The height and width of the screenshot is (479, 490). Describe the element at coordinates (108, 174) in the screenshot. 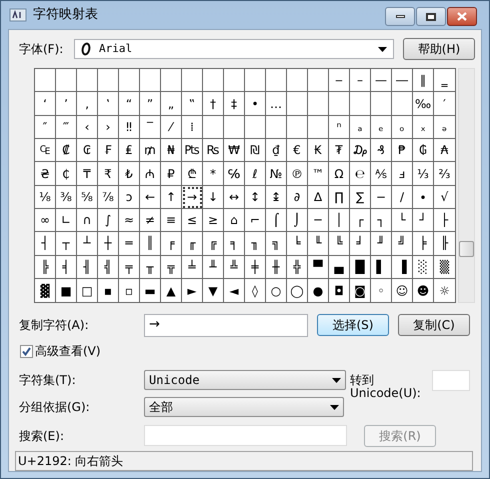

I see `character-cell: ₹` at that location.